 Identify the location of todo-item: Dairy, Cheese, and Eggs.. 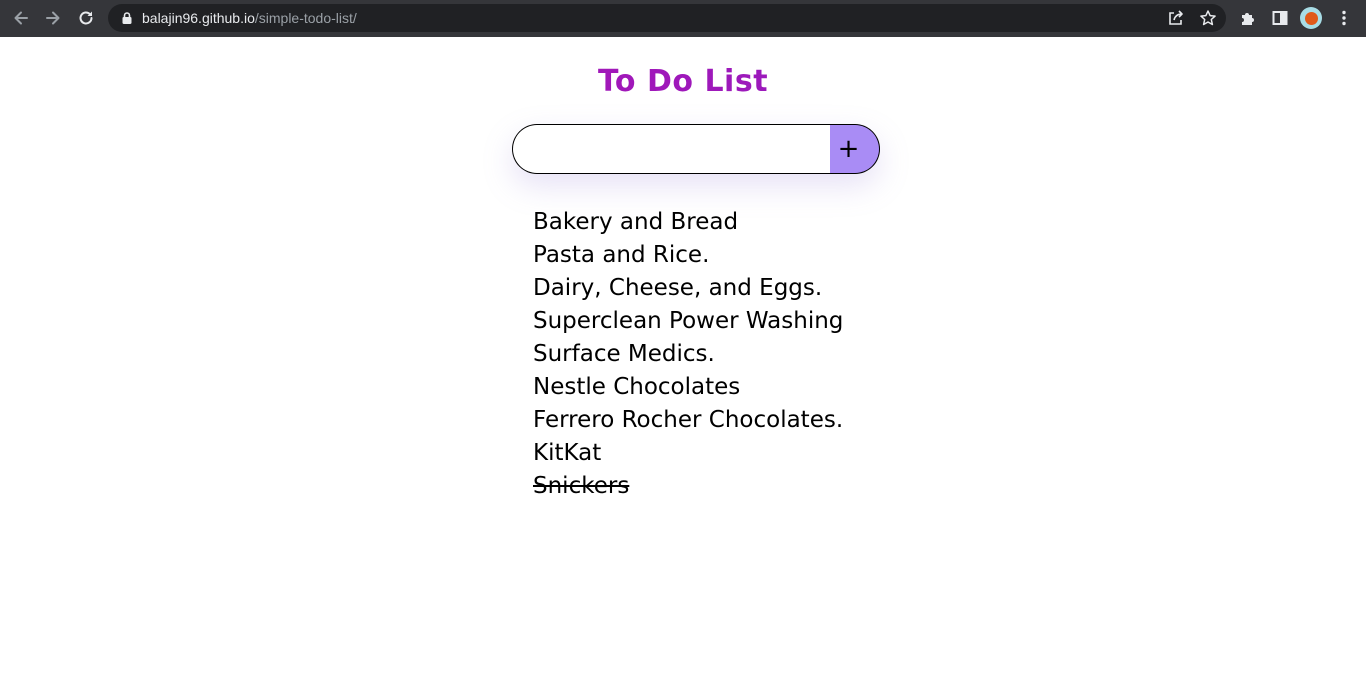
(688, 288).